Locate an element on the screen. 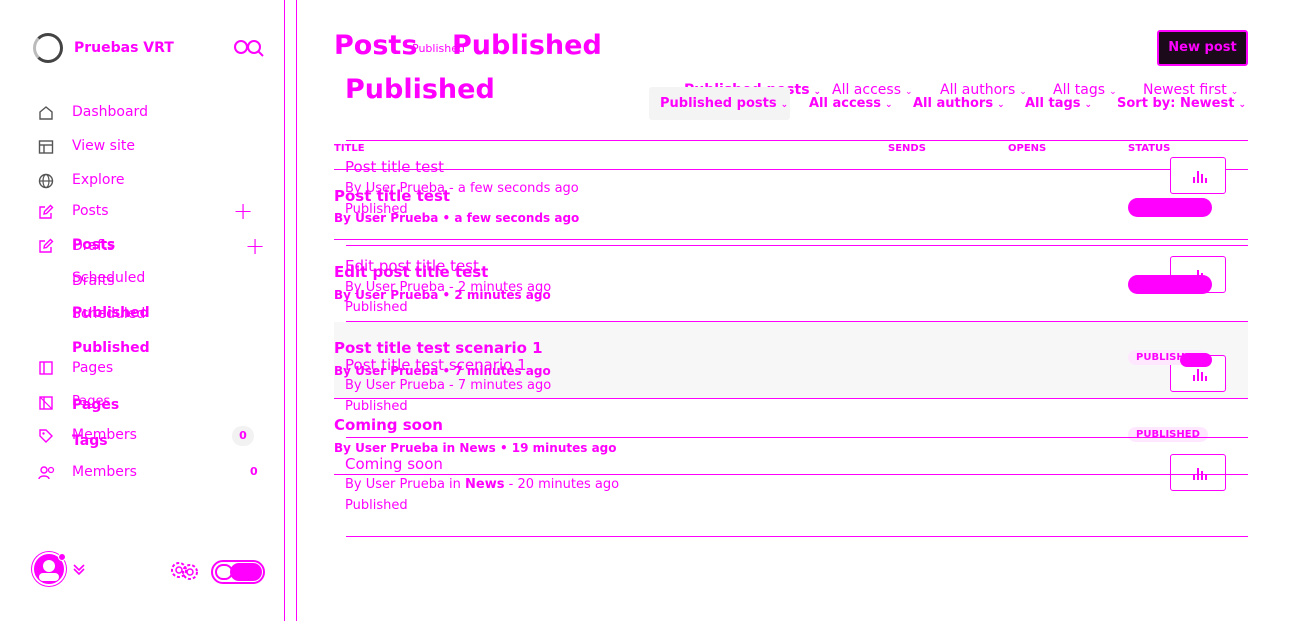 The image size is (1296, 621). home-icon is located at coordinates (46, 113).